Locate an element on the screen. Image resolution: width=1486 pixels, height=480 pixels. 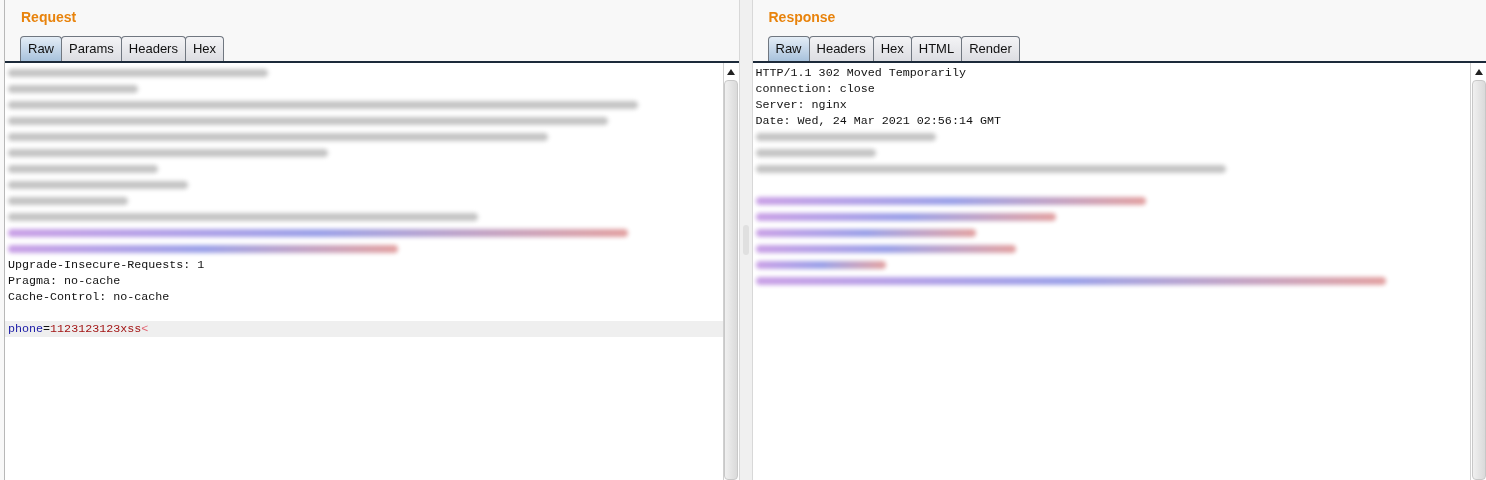
code-line: connection: close is located at coordinates (815, 89).